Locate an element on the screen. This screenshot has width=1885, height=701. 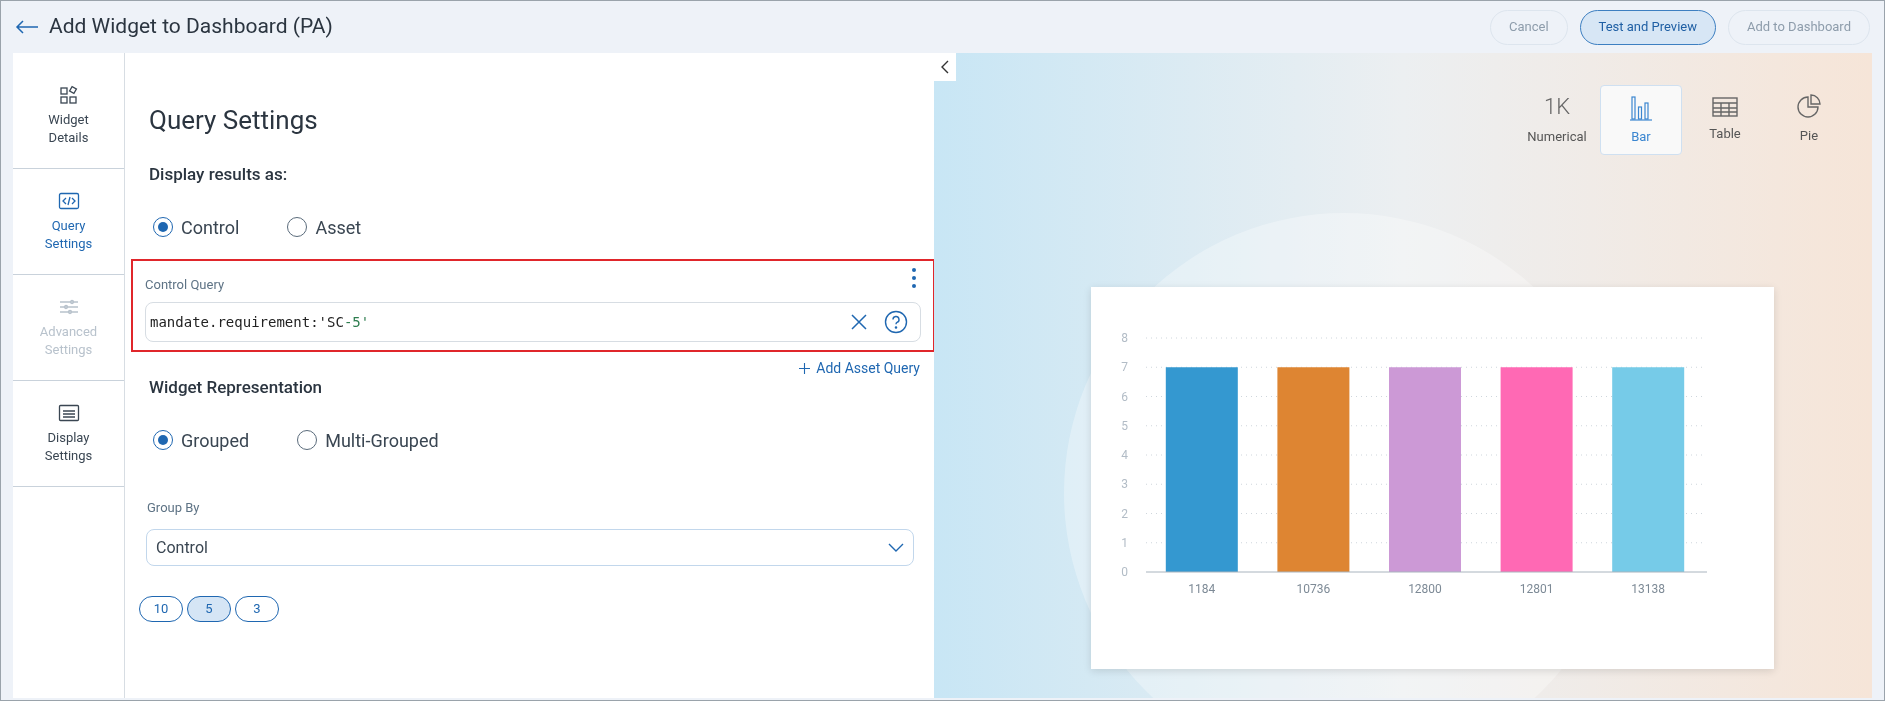
add-asset-query-link: Add Asset Query is located at coordinates (859, 368).